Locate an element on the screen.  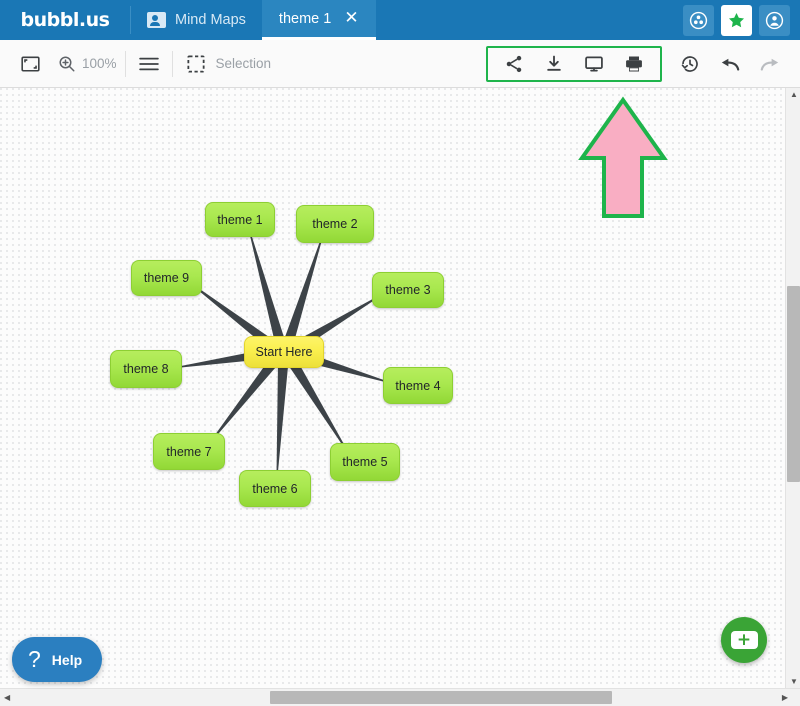
mindmap-node: theme 3 is located at coordinates (408, 290).